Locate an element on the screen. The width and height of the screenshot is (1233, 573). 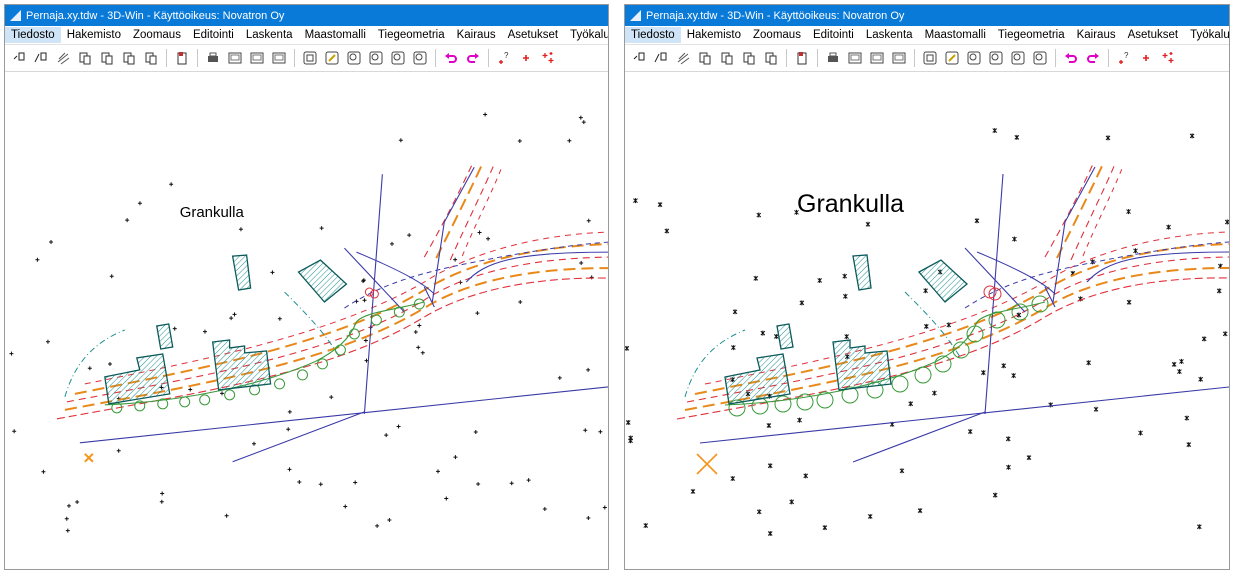
contour-line is located at coordinates (932, 324).